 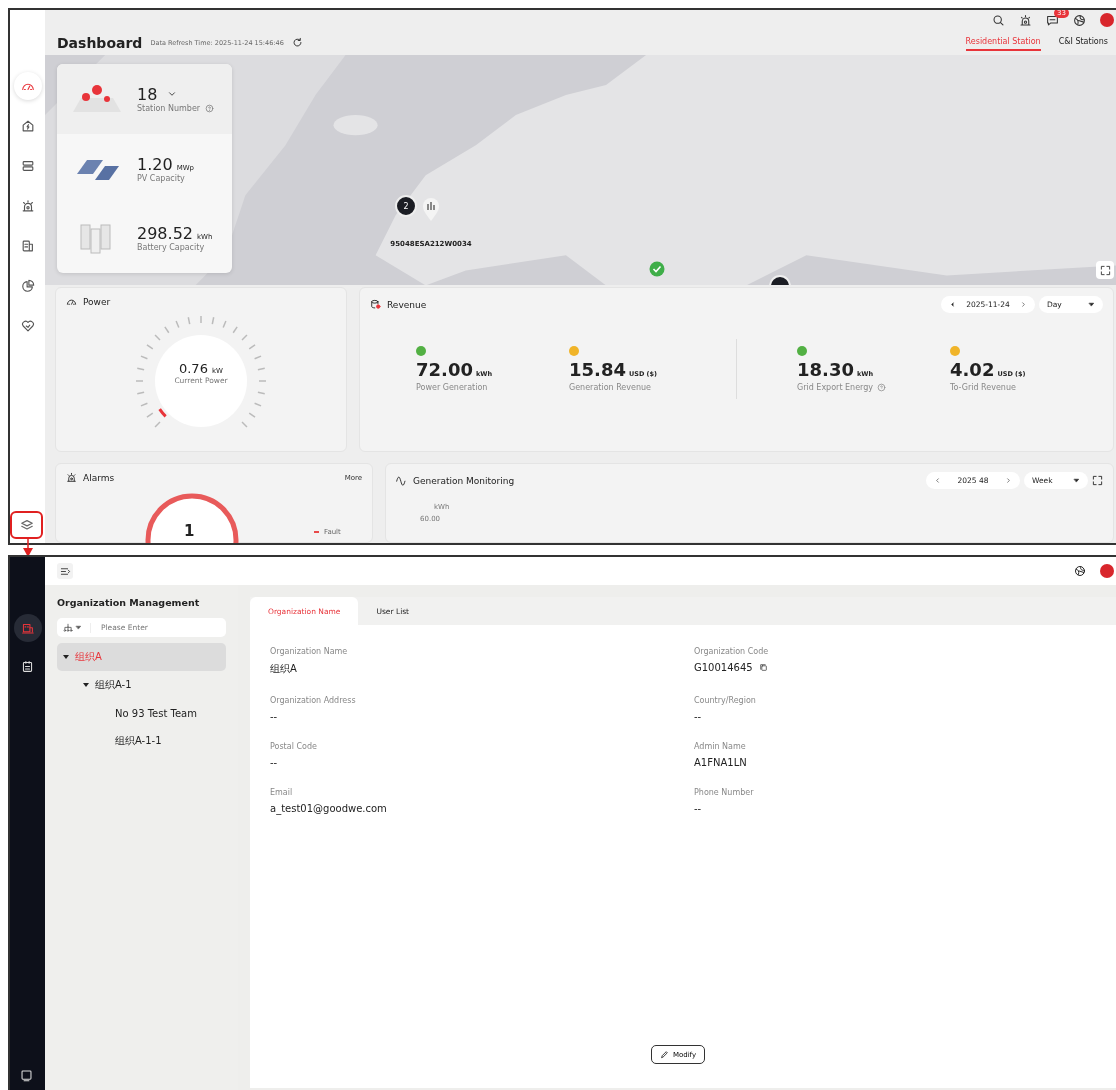 I want to click on tree-node: No 93 Test Team, so click(x=141, y=713).